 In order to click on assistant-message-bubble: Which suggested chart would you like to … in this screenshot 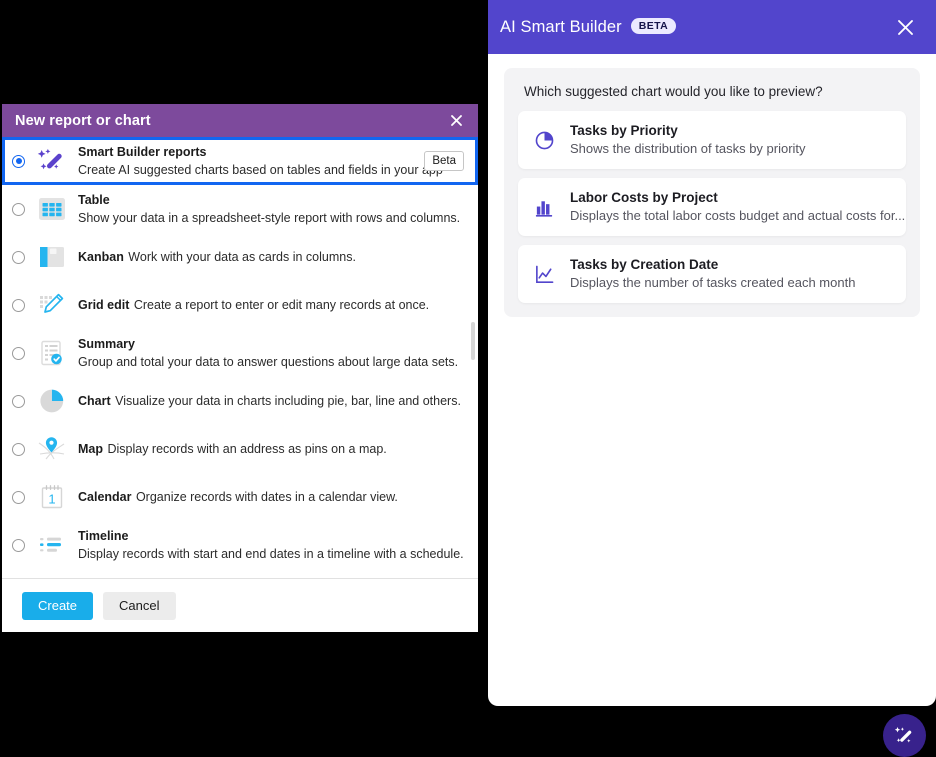, I will do `click(712, 192)`.